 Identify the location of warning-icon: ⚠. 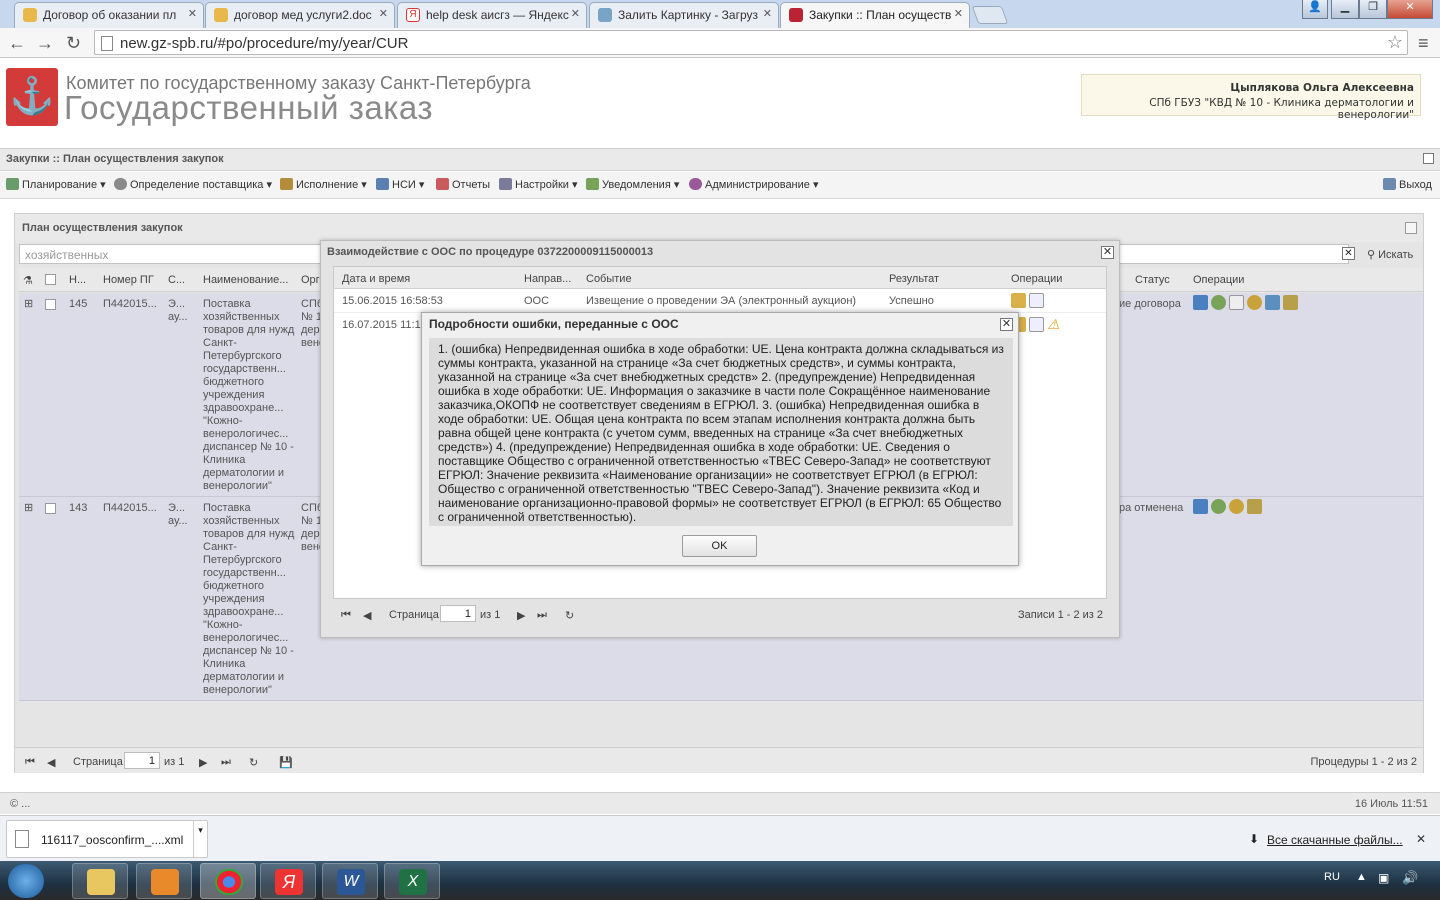
(1054, 324).